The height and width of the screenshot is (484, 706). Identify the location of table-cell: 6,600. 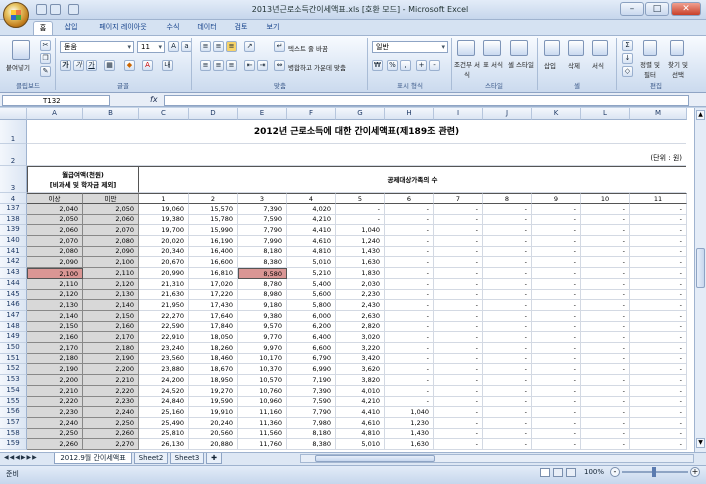
(311, 348).